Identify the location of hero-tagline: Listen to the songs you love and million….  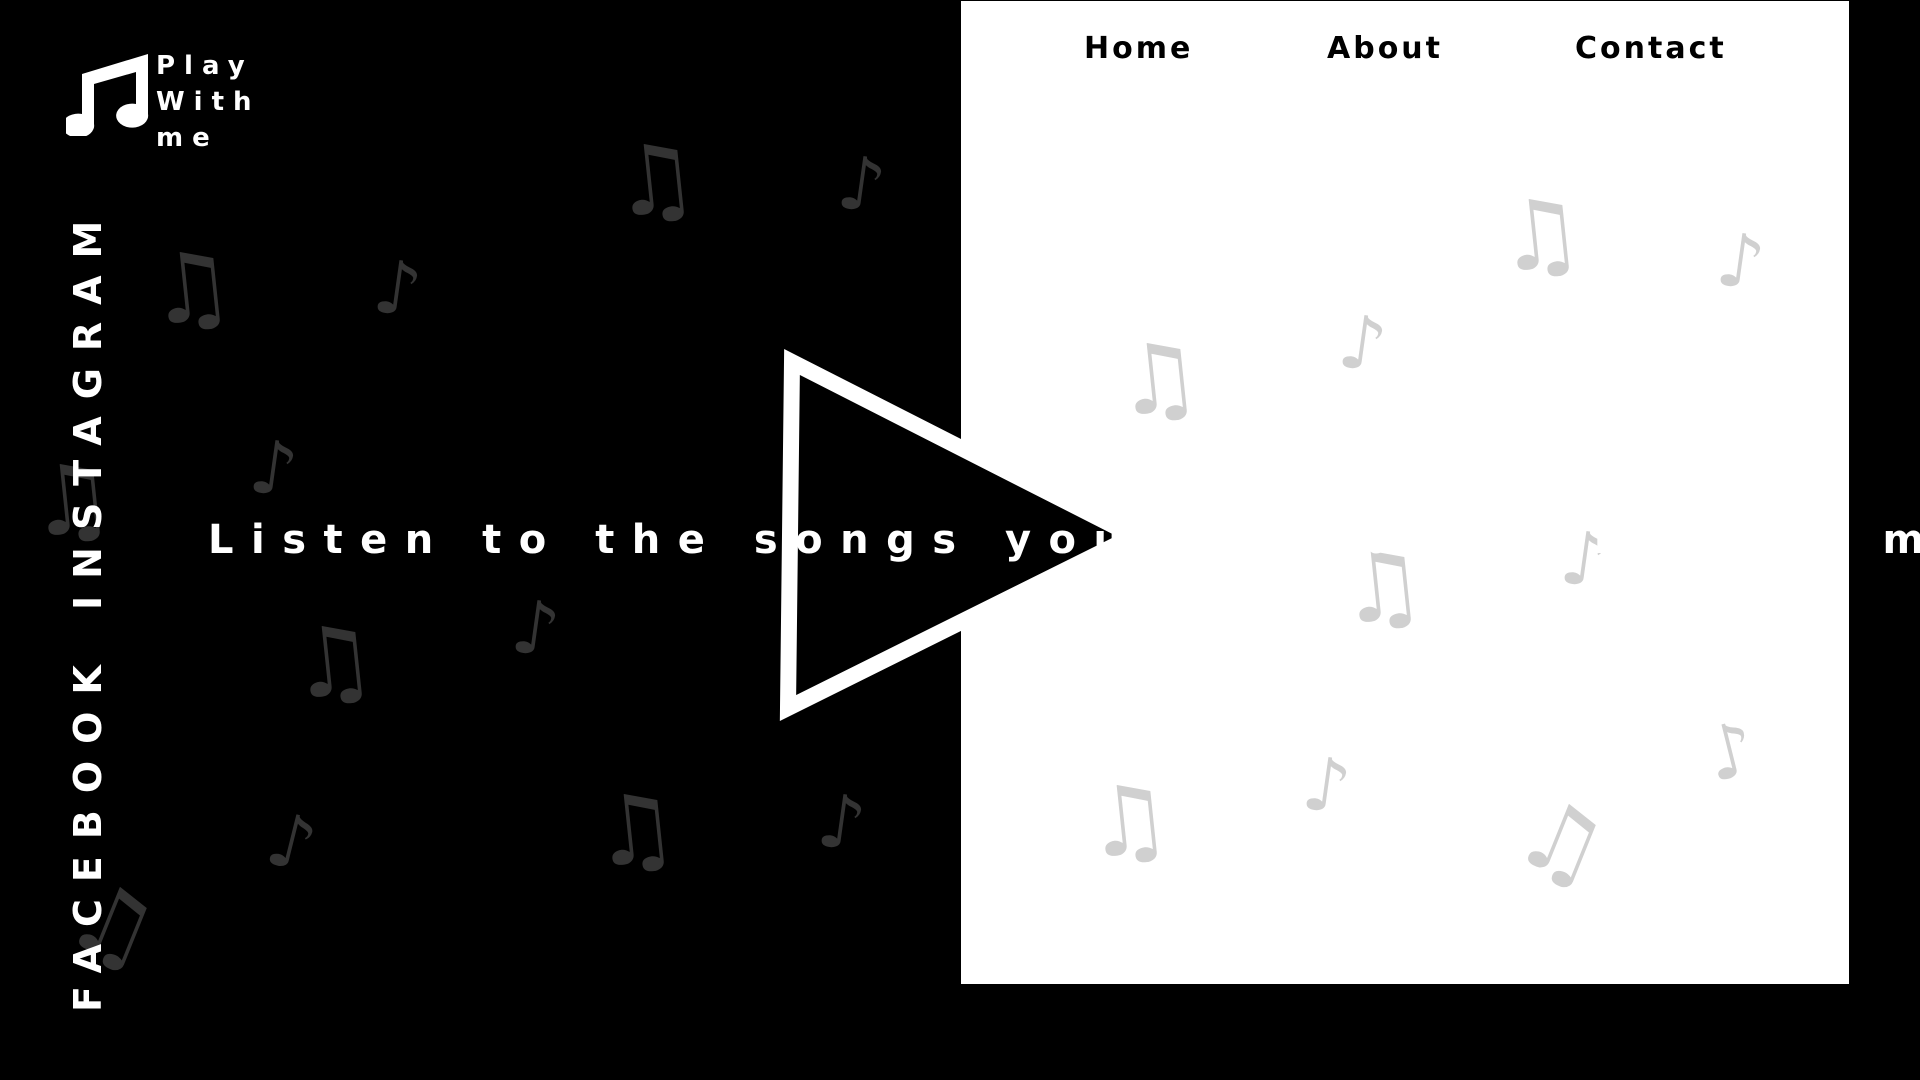
(1064, 540).